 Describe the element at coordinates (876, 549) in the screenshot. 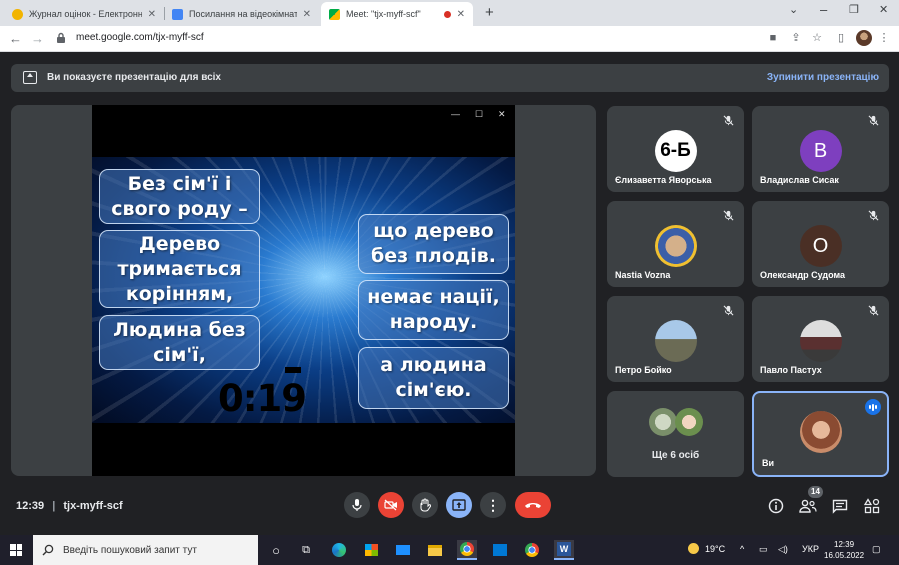

I see `notifications-icon: ▢` at that location.